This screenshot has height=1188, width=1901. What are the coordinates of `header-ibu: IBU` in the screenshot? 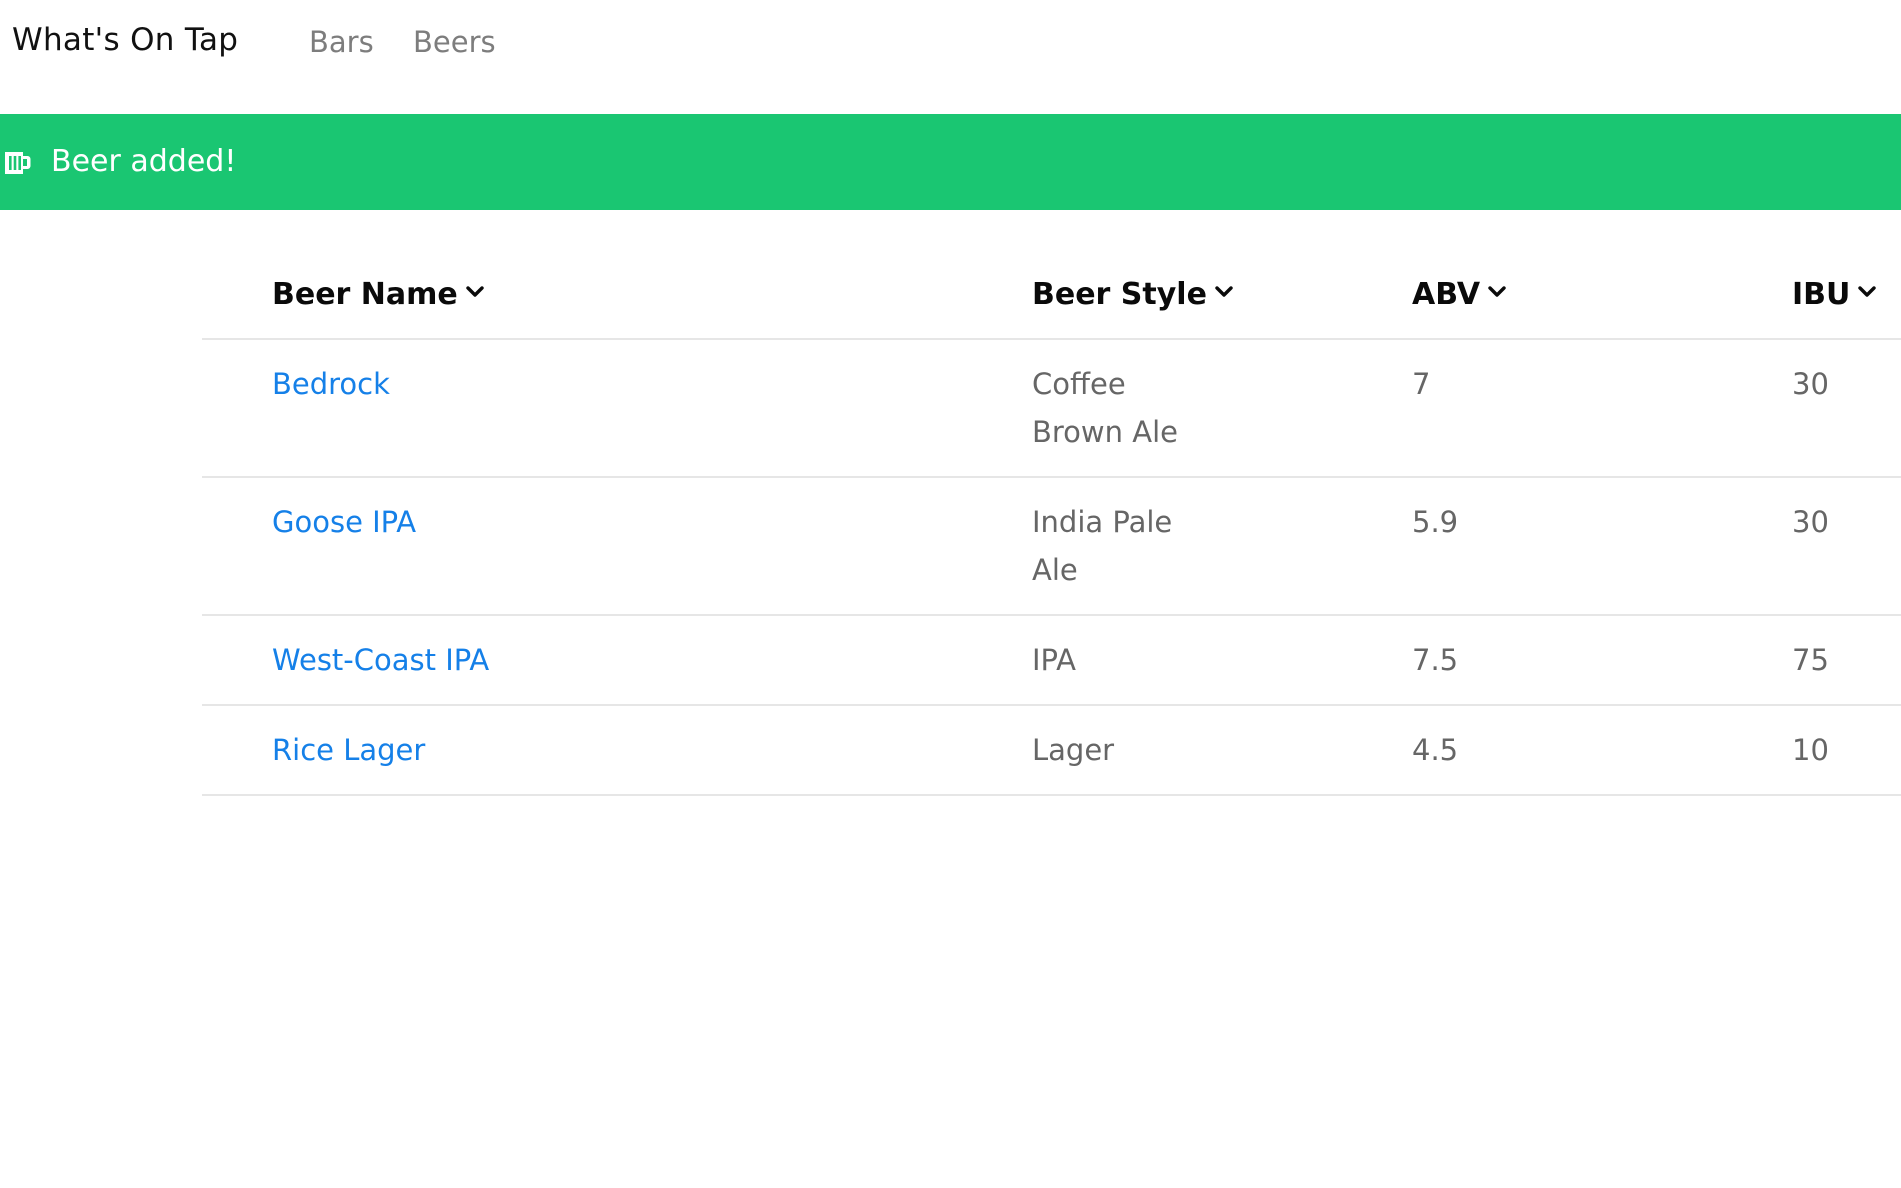 It's located at (1811, 295).